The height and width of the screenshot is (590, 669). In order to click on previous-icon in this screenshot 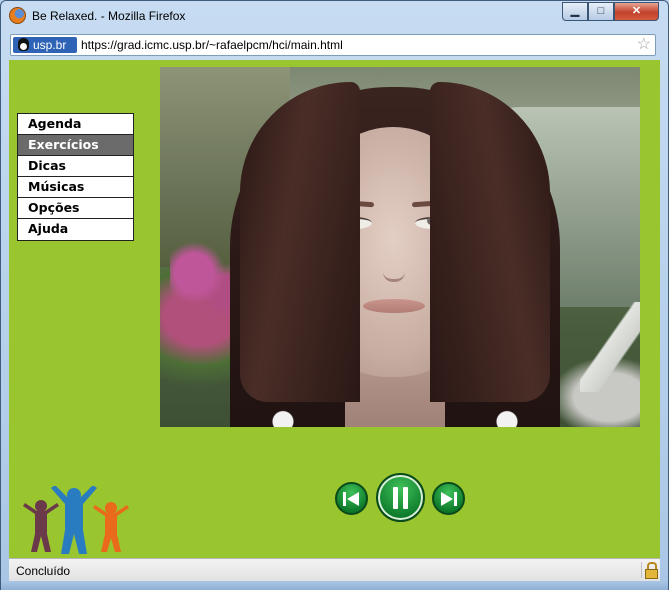, I will do `click(351, 498)`.